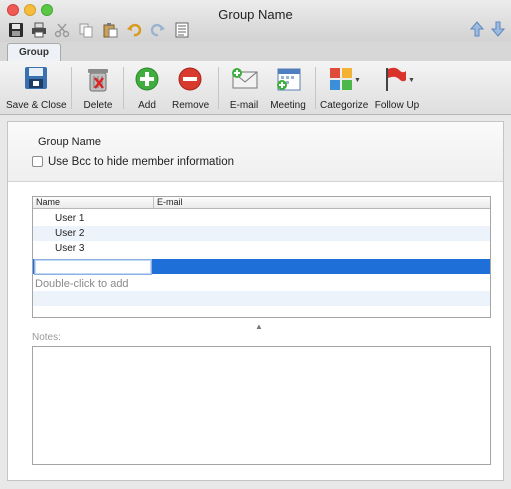 This screenshot has width=511, height=489. What do you see at coordinates (261, 248) in the screenshot?
I see `table-row: User 3` at bounding box center [261, 248].